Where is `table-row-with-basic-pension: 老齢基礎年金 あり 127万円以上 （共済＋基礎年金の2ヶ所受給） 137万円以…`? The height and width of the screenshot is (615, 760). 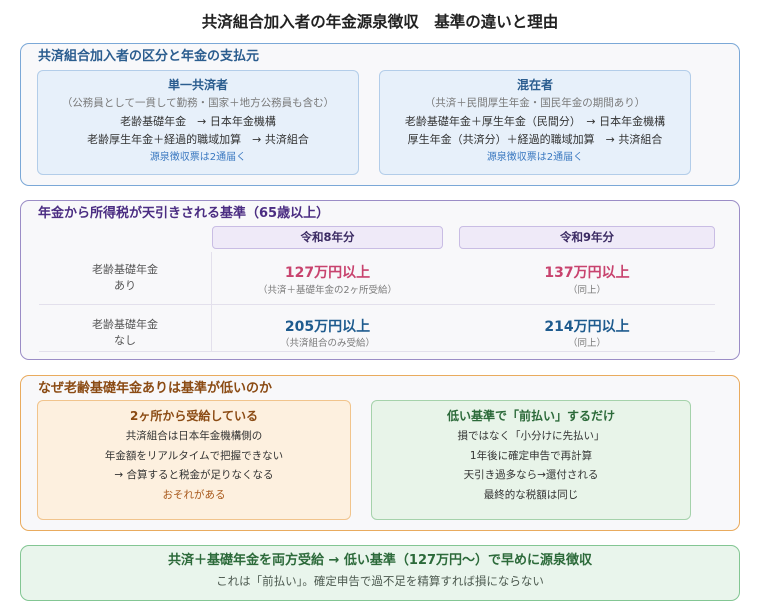 table-row-with-basic-pension: 老齢基礎年金 あり 127万円以上 （共済＋基礎年金の2ヶ所受給） 137万円以… is located at coordinates (377, 278).